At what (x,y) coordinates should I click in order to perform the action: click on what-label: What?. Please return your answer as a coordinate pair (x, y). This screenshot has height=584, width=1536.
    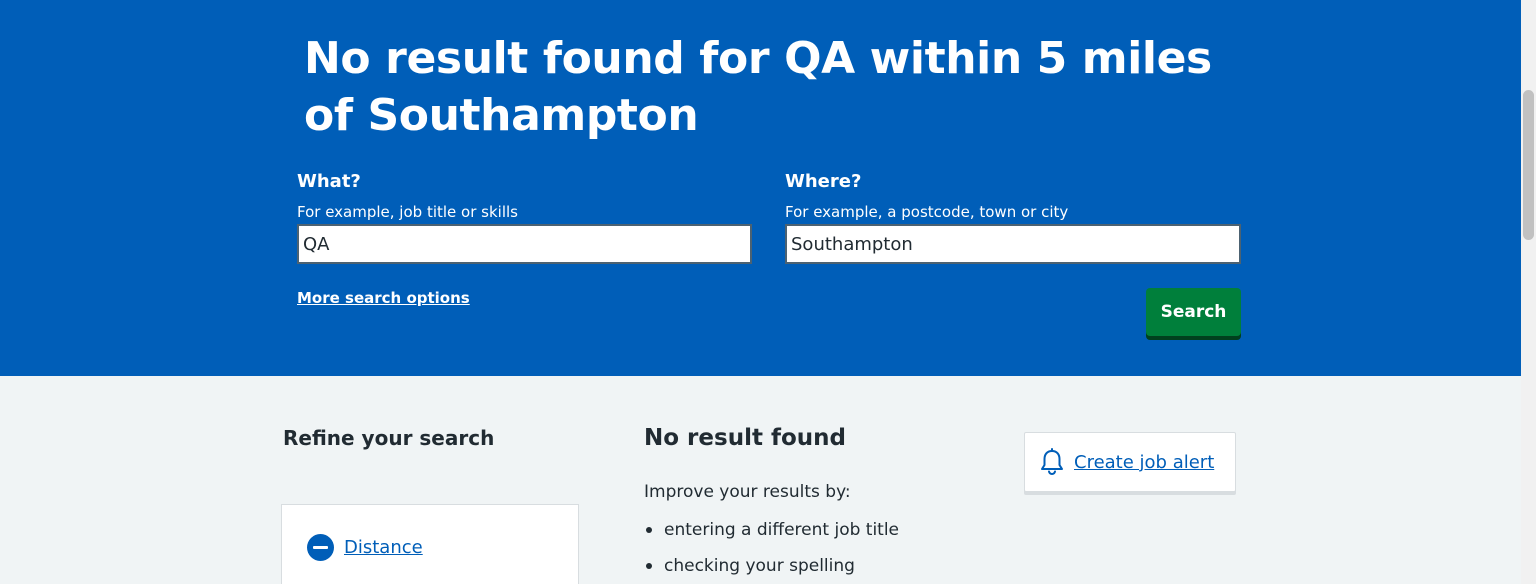
    Looking at the image, I should click on (329, 181).